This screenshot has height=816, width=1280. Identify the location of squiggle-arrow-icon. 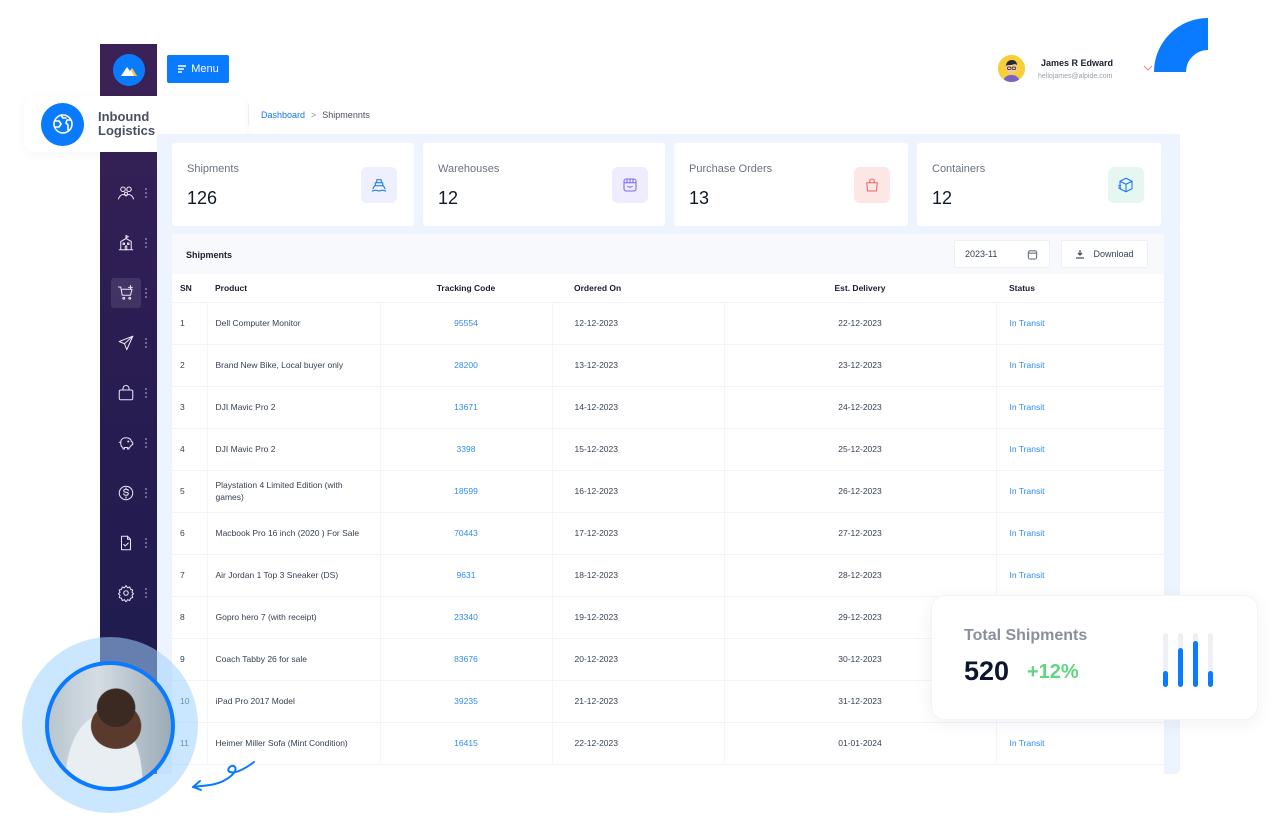
(223, 776).